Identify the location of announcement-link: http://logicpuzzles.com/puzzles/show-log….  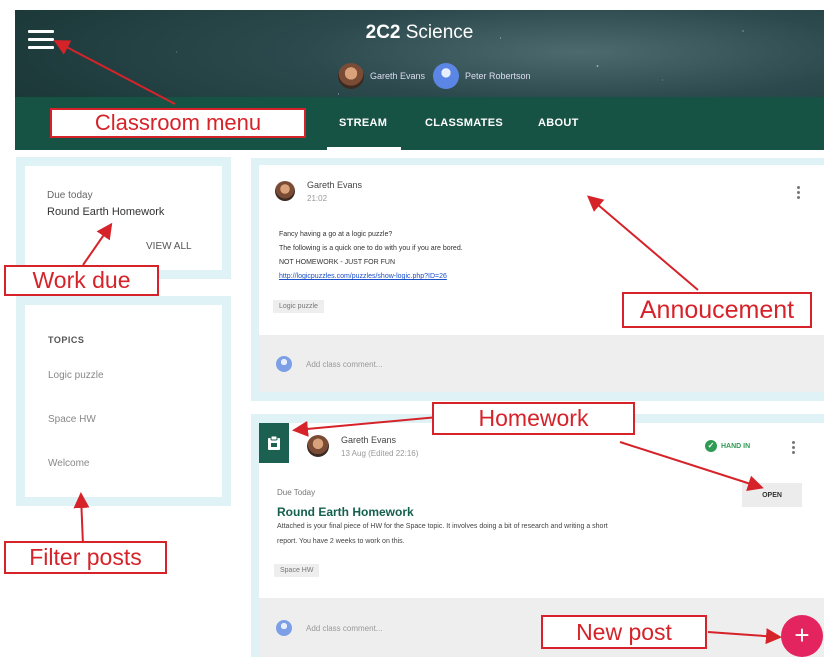
(363, 276).